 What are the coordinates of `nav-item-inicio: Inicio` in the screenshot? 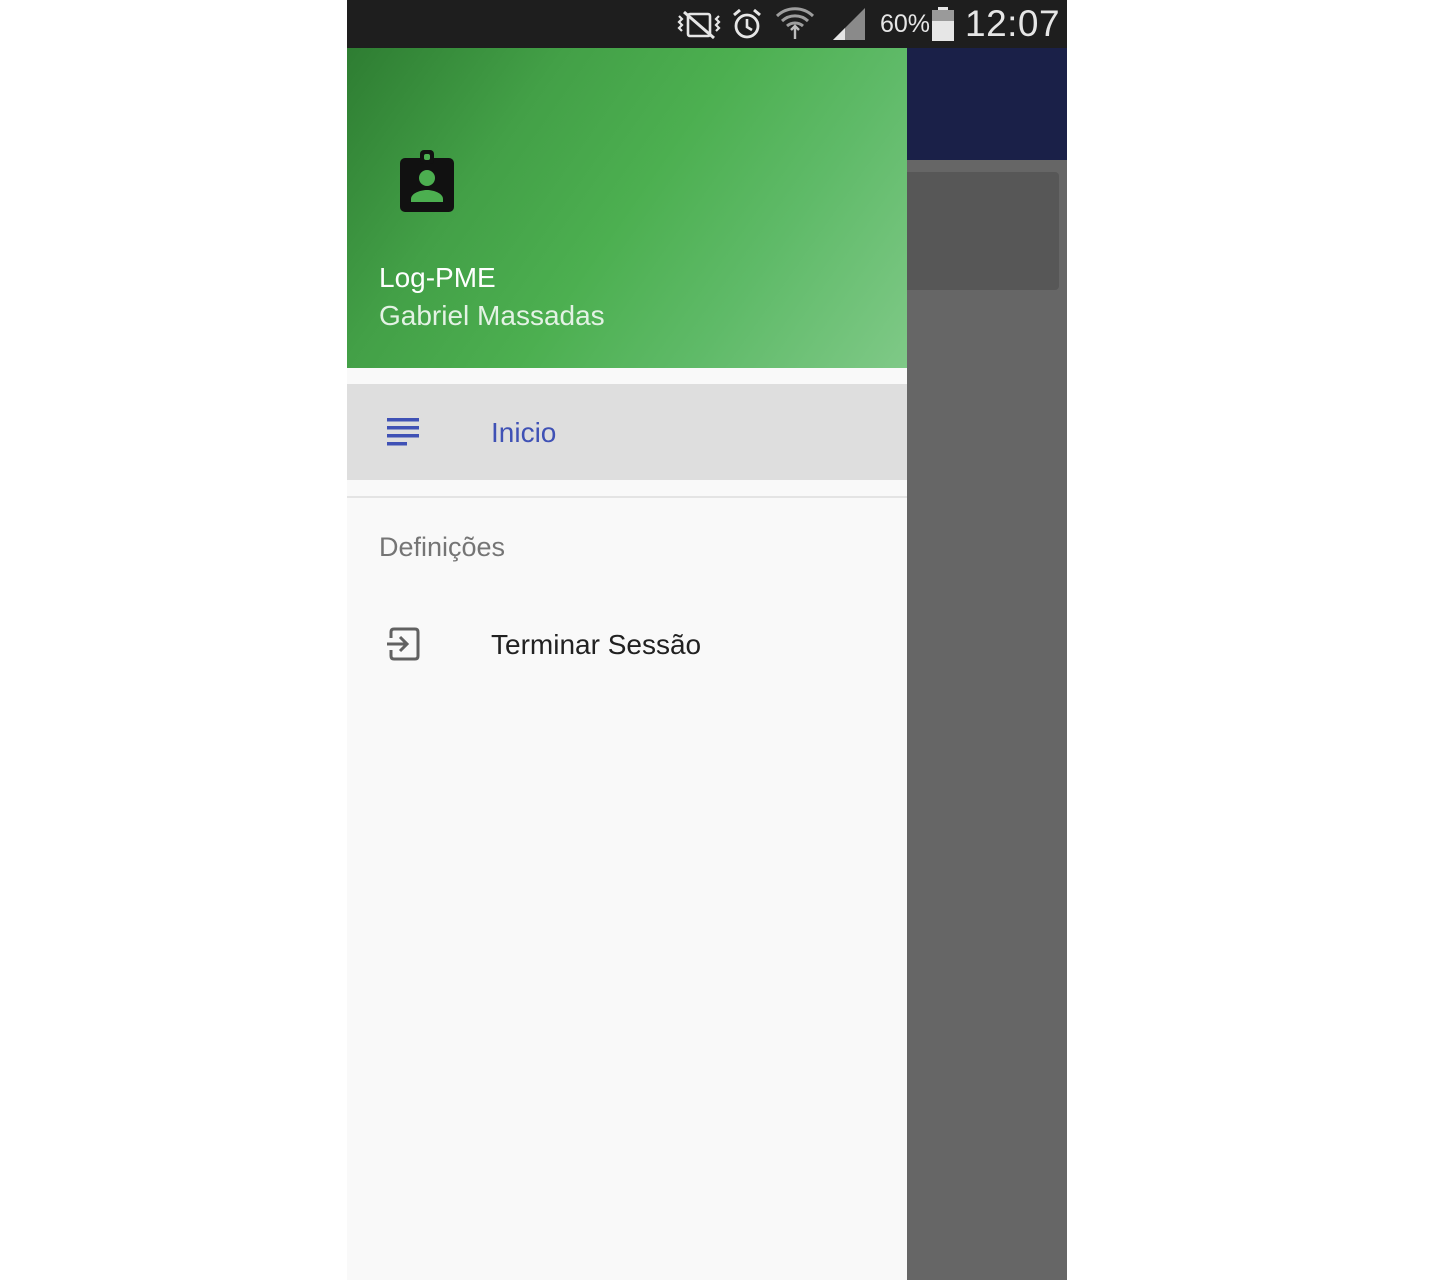 It's located at (627, 432).